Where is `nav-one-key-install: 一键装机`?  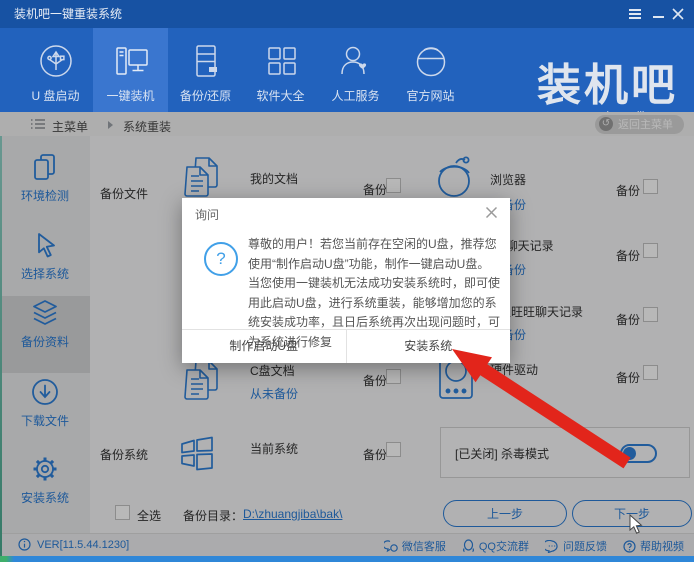 nav-one-key-install: 一键装机 is located at coordinates (130, 70).